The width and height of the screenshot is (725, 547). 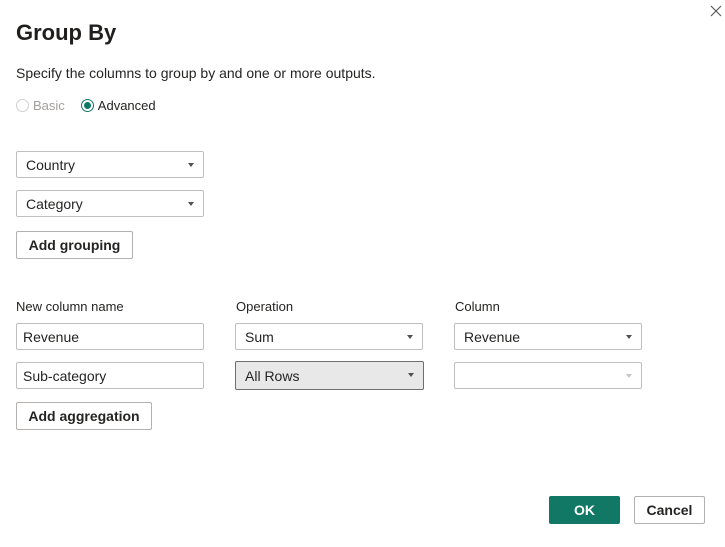 I want to click on operation-dropdown-2-value: All Rows, so click(x=272, y=375).